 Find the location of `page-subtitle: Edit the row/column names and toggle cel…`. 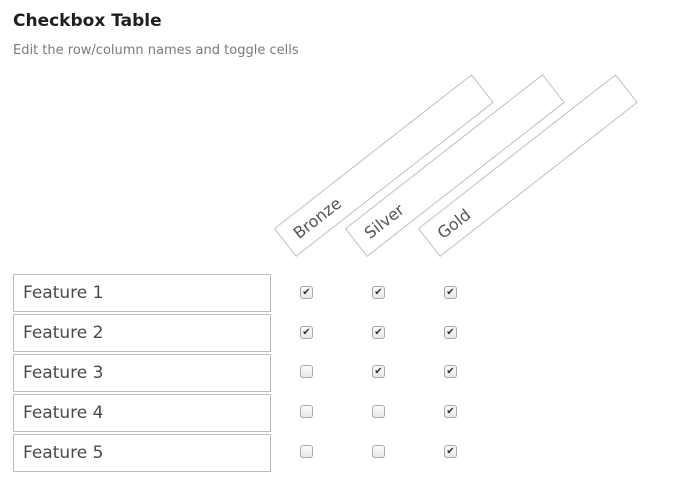

page-subtitle: Edit the row/column names and toggle cel… is located at coordinates (156, 50).